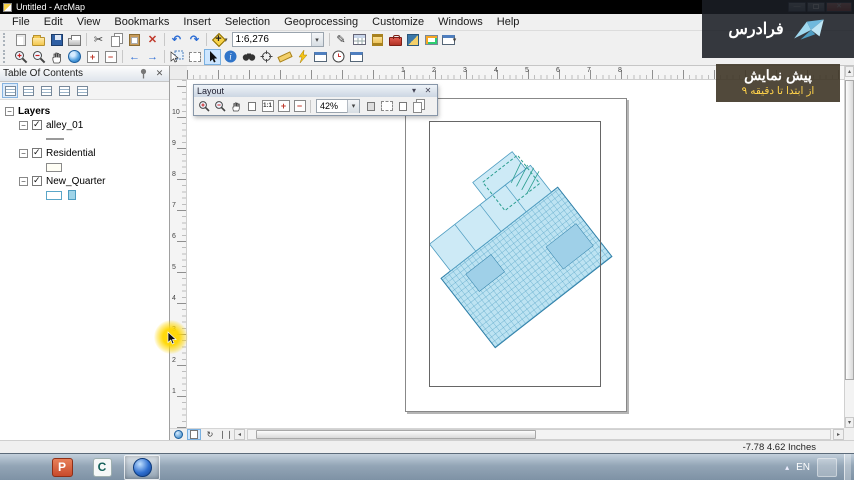  Describe the element at coordinates (56, 40) in the screenshot. I see `save-icon` at that location.